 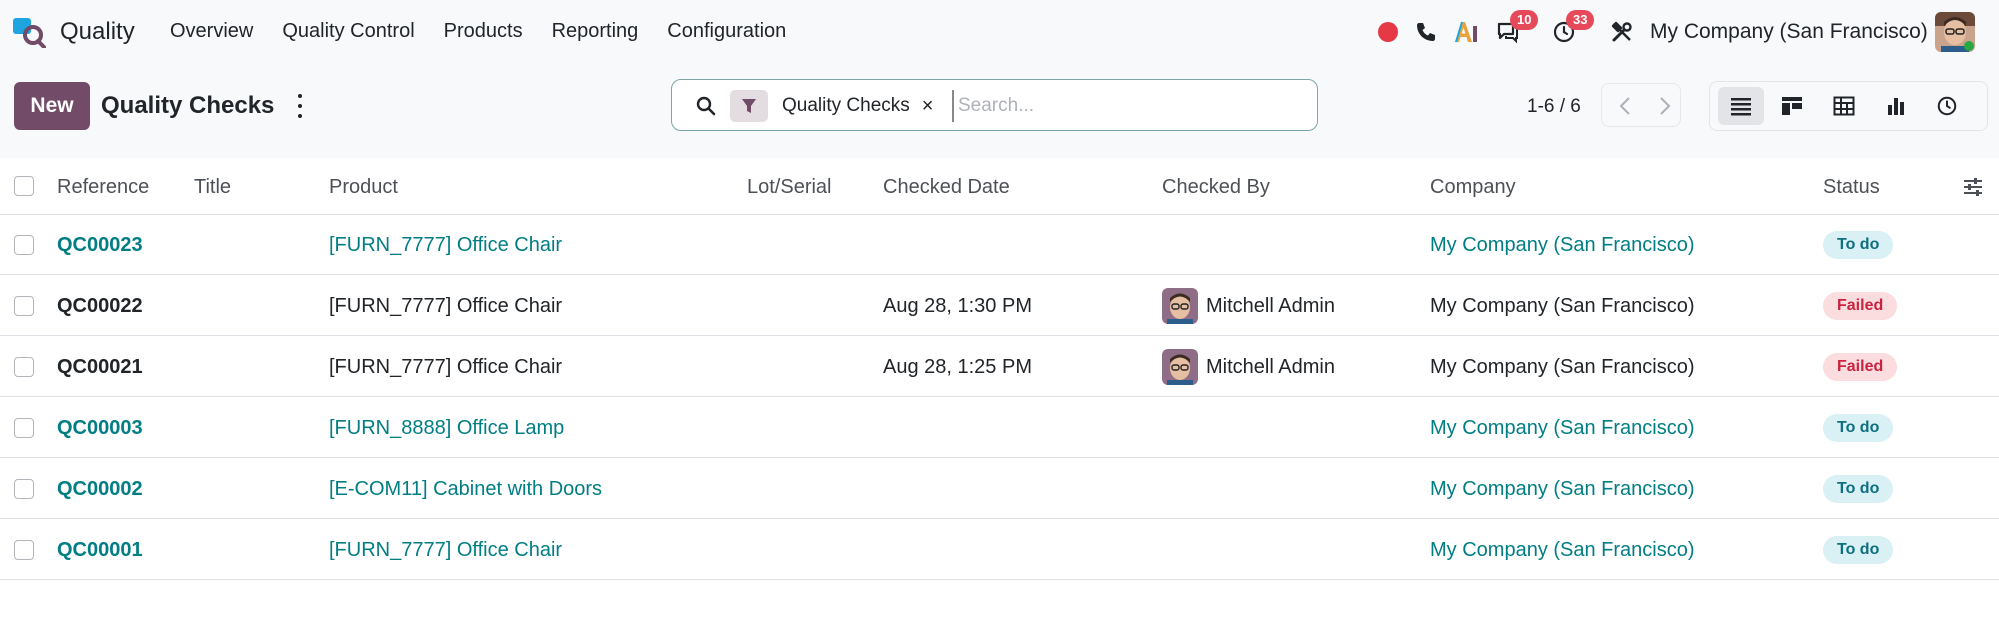 What do you see at coordinates (1622, 32) in the screenshot?
I see `tools-icon` at bounding box center [1622, 32].